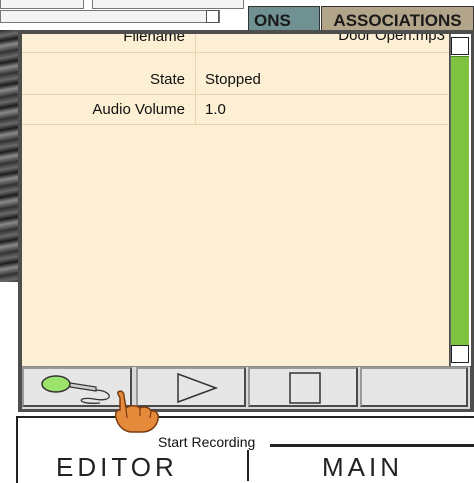 The height and width of the screenshot is (483, 474). What do you see at coordinates (460, 201) in the screenshot?
I see `scrollbar-thumb` at bounding box center [460, 201].